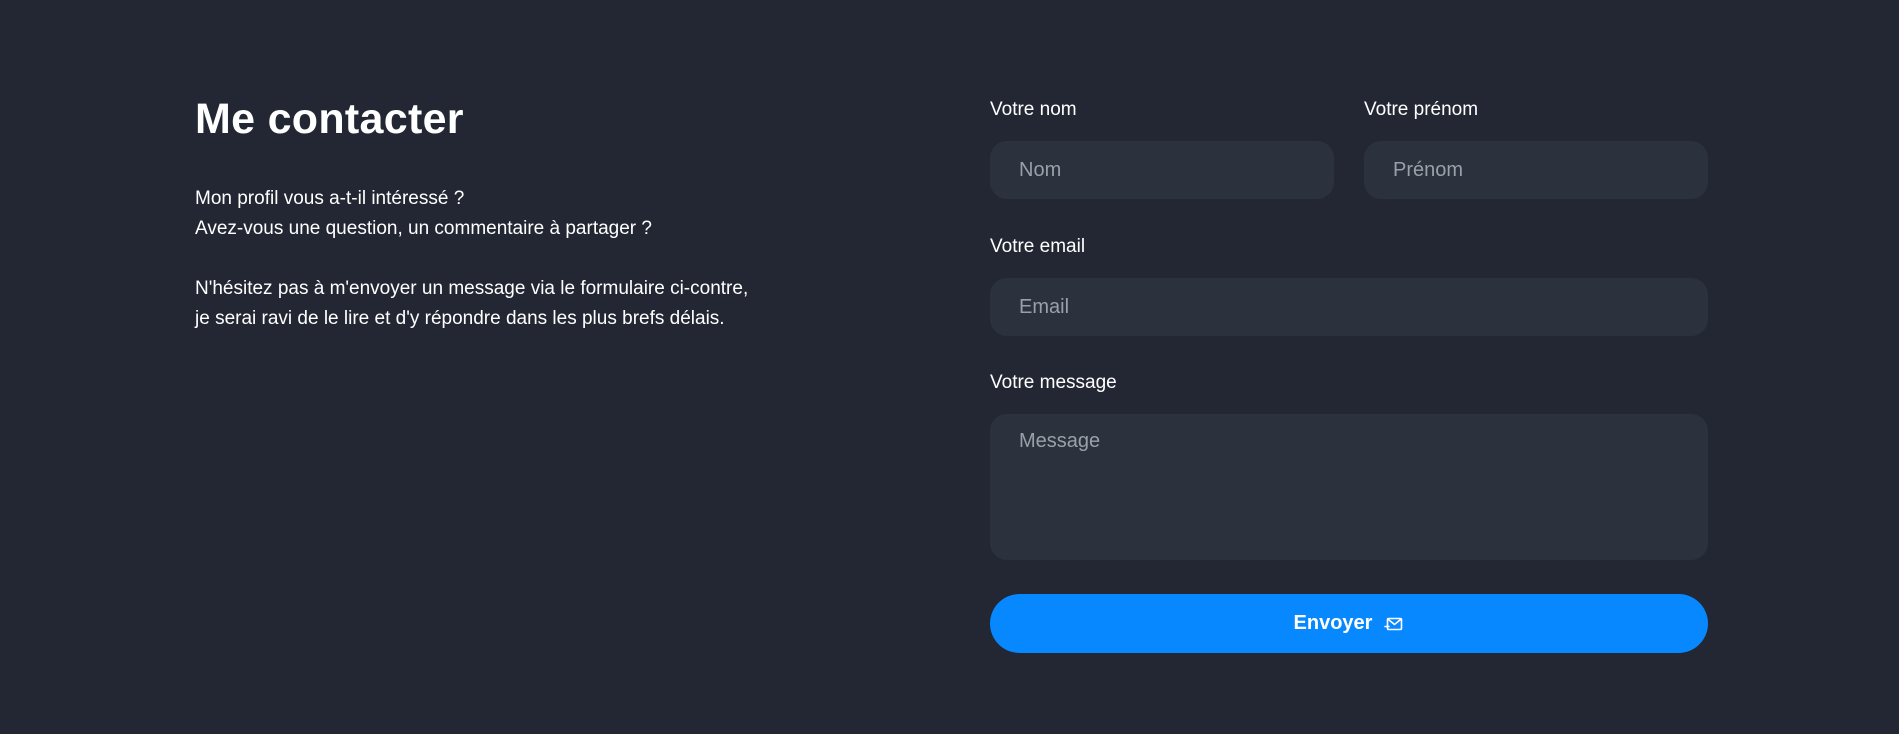 The image size is (1899, 734). I want to click on page-title: Me contacter, so click(329, 119).